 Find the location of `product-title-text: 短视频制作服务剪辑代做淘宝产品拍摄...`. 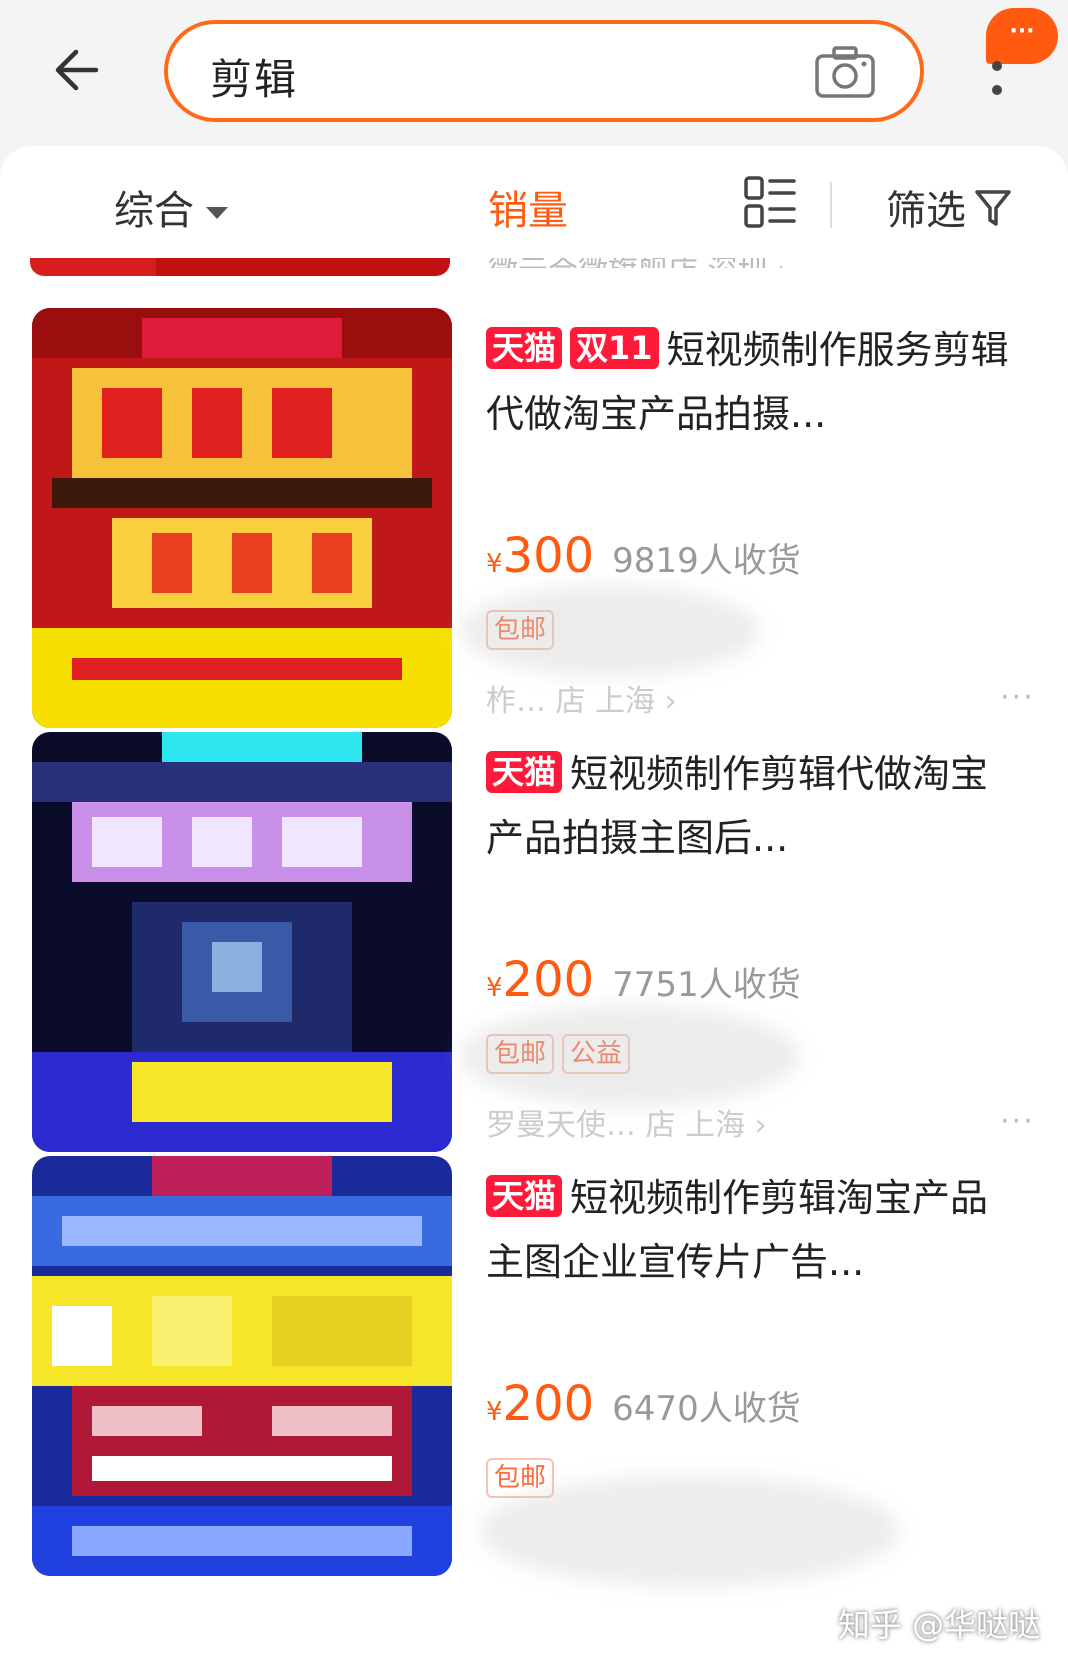

product-title-text: 短视频制作服务剪辑代做淘宝产品拍摄... is located at coordinates (747, 382).